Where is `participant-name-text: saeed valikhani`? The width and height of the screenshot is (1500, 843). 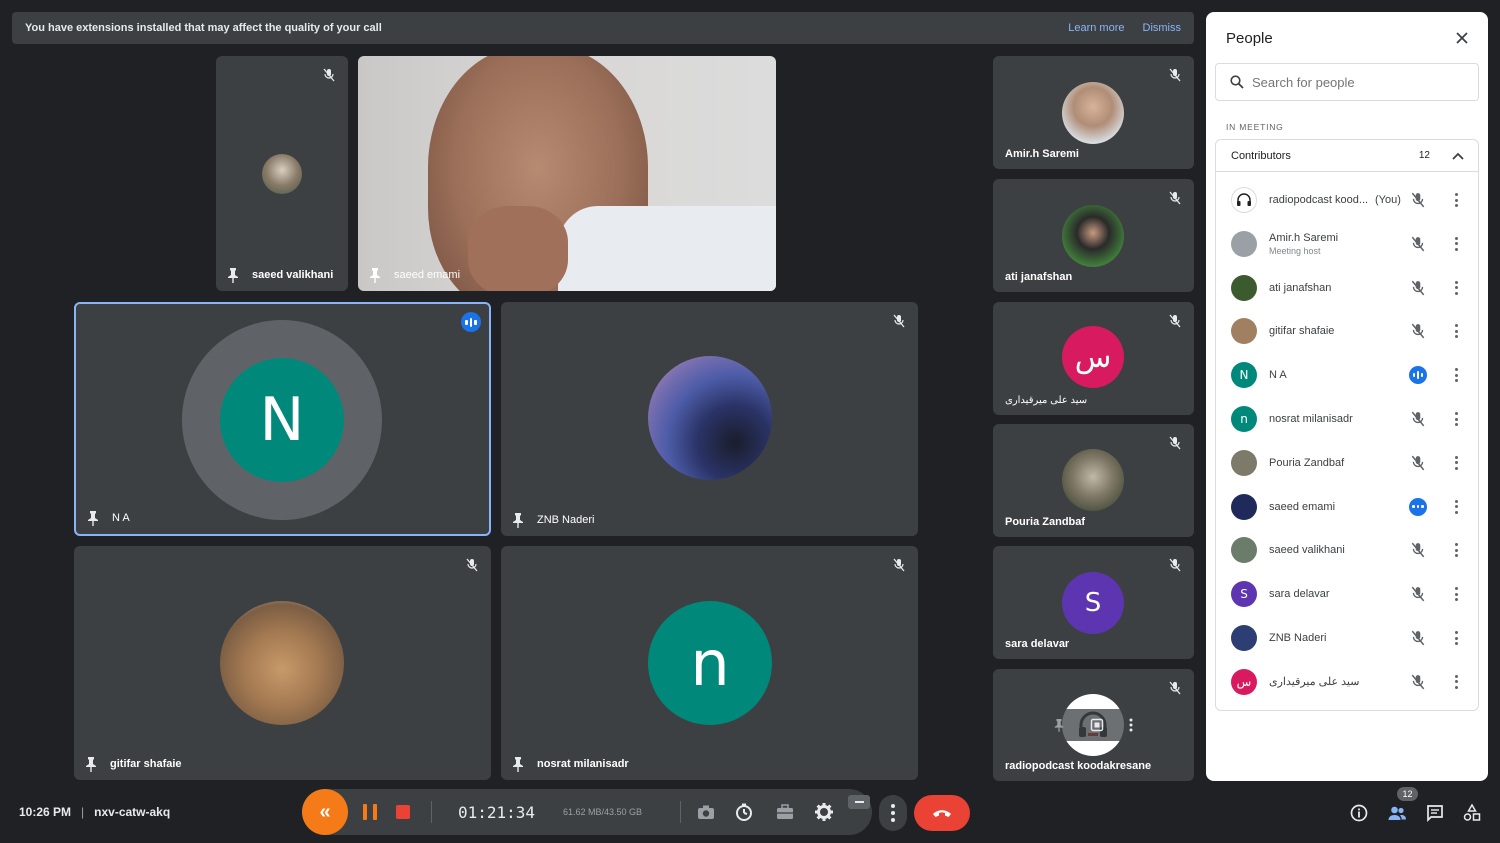 participant-name-text: saeed valikhani is located at coordinates (1307, 550).